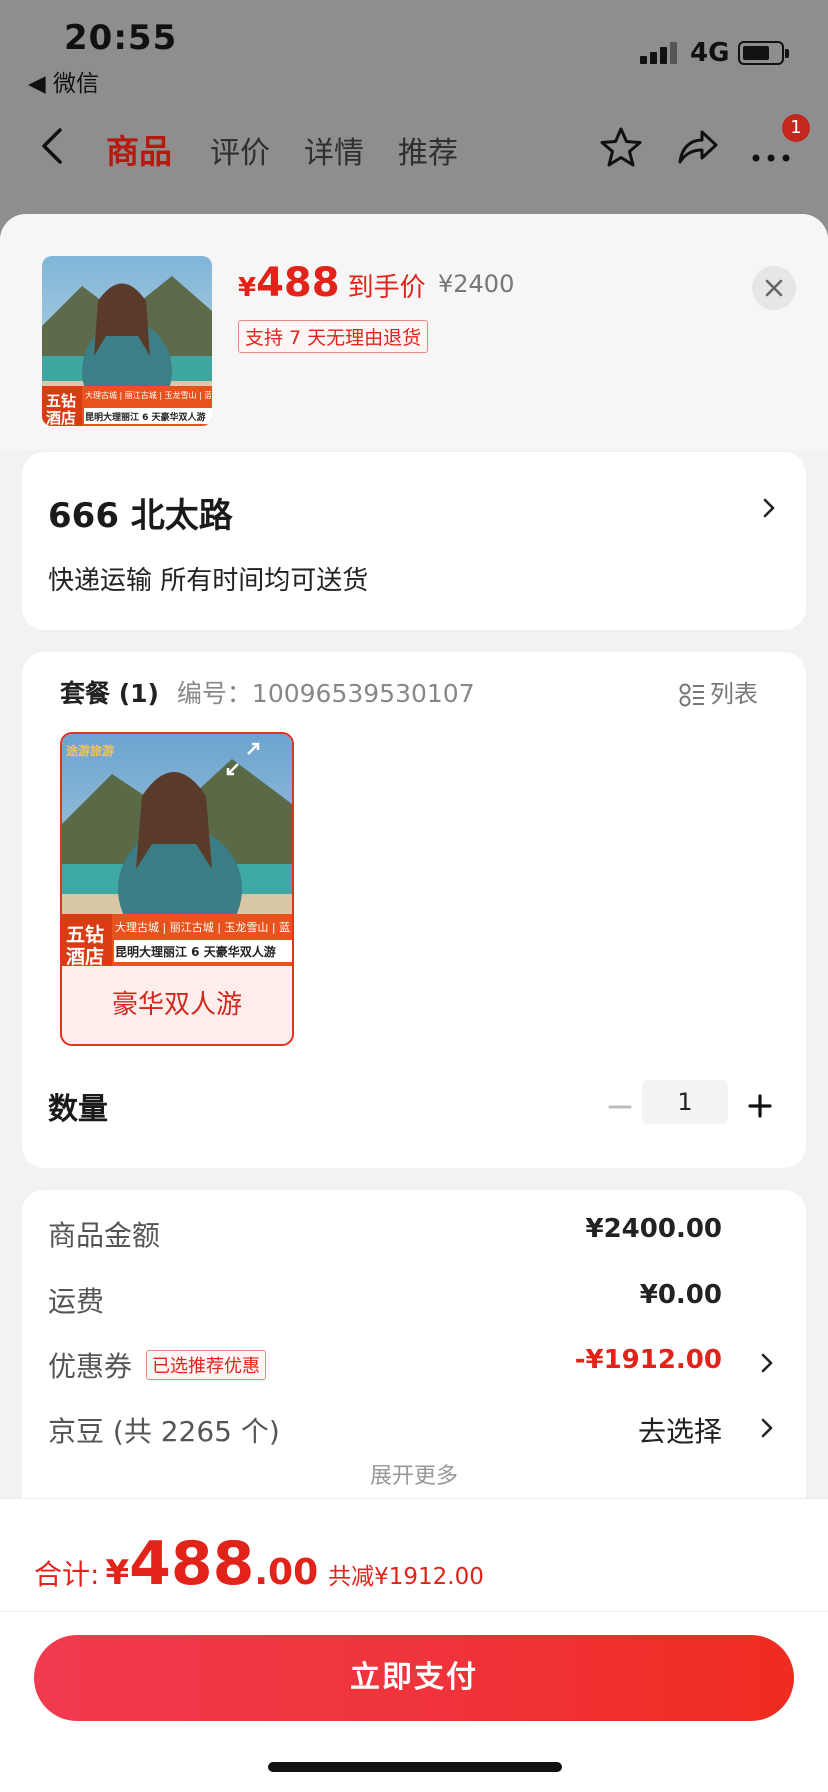 The width and height of the screenshot is (828, 1792). I want to click on shipping-label: 运费, so click(76, 1301).